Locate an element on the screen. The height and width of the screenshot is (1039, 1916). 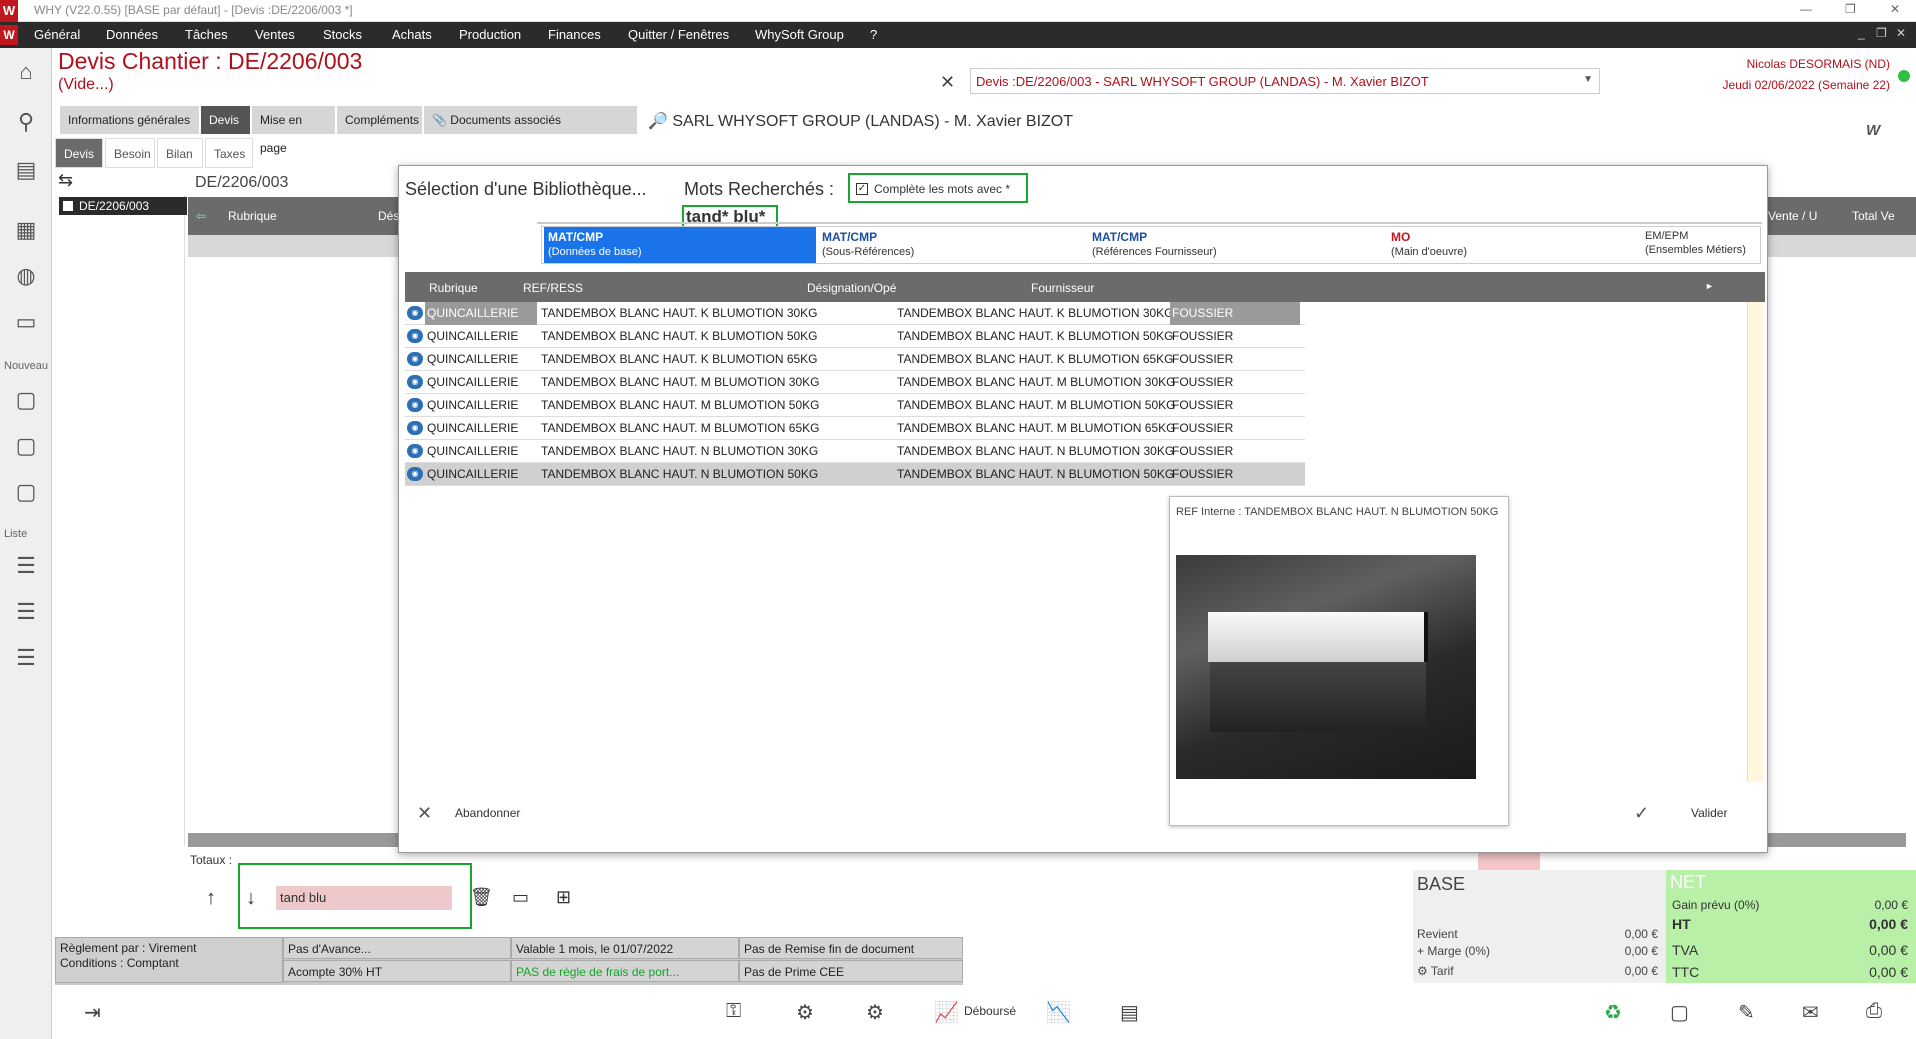
menu-help: ? is located at coordinates (873, 34).